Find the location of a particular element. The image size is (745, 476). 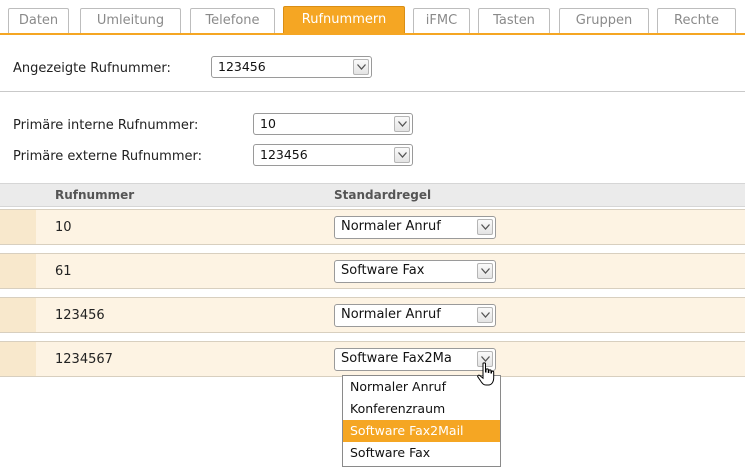

table-row: 61 Software Fax is located at coordinates (372, 271).